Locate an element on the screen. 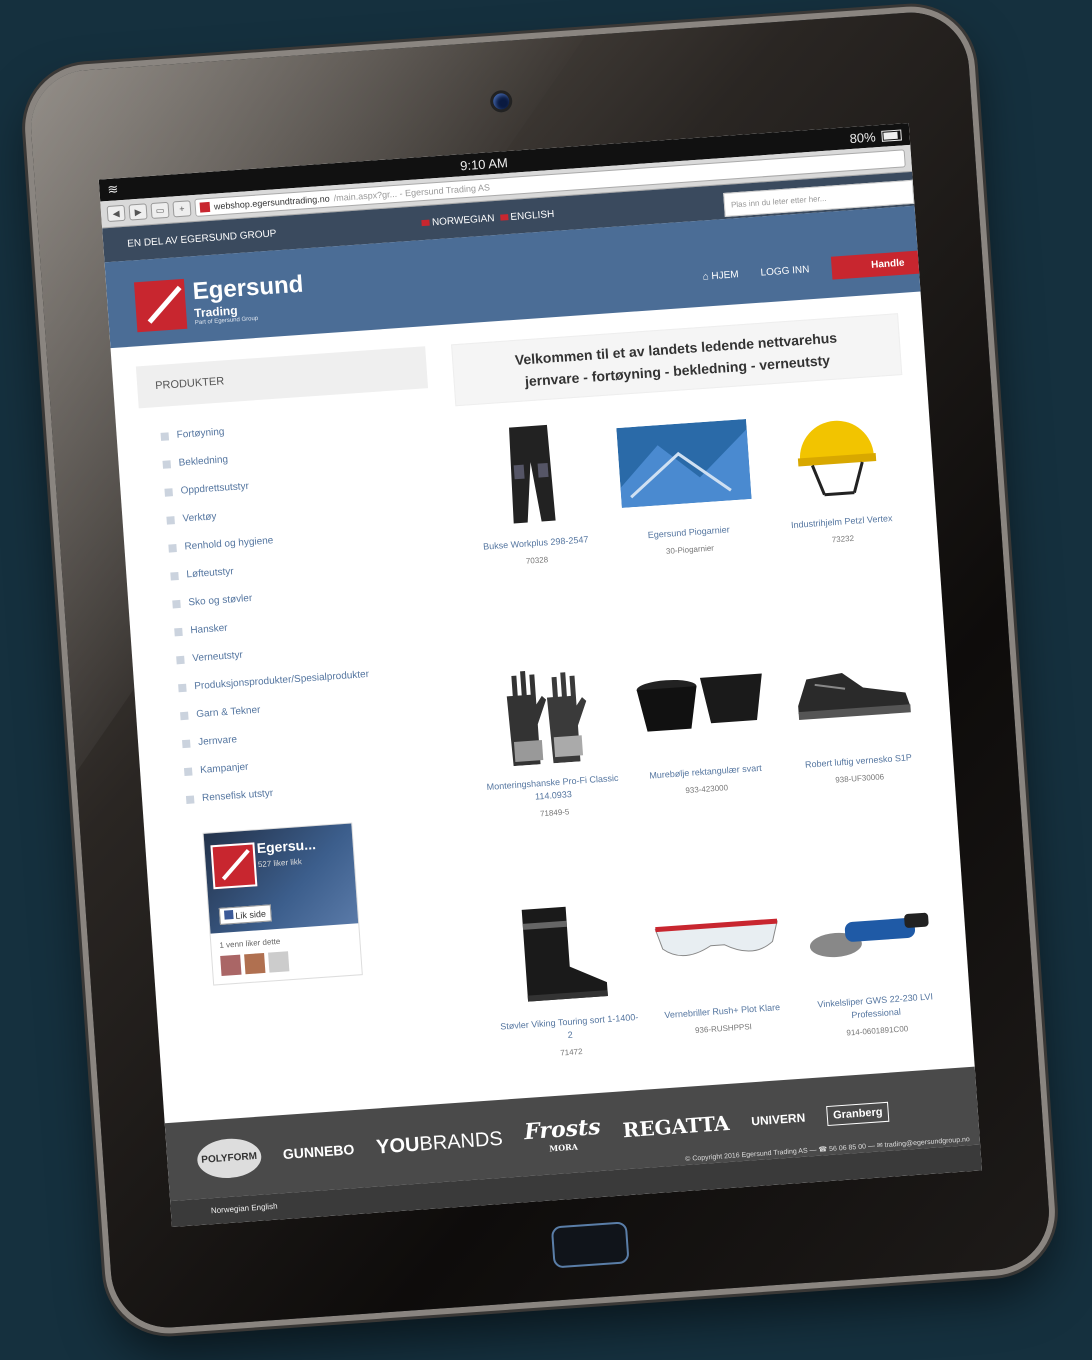 This screenshot has width=1092, height=1360. bucket-icon is located at coordinates (700, 703).